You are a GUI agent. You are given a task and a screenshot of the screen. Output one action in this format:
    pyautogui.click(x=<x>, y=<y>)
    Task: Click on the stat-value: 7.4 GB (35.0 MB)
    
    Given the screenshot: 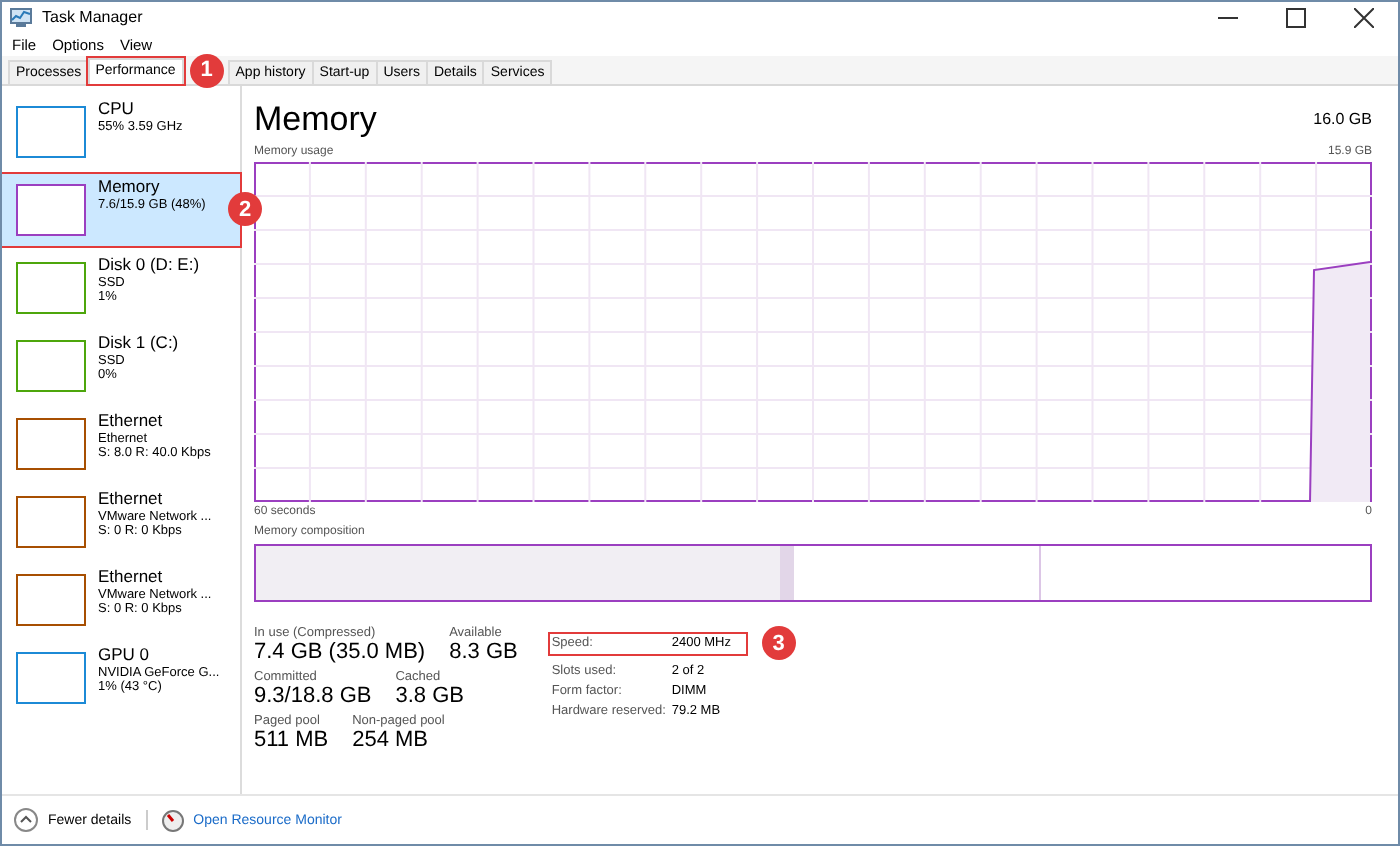 What is the action you would take?
    pyautogui.click(x=340, y=652)
    